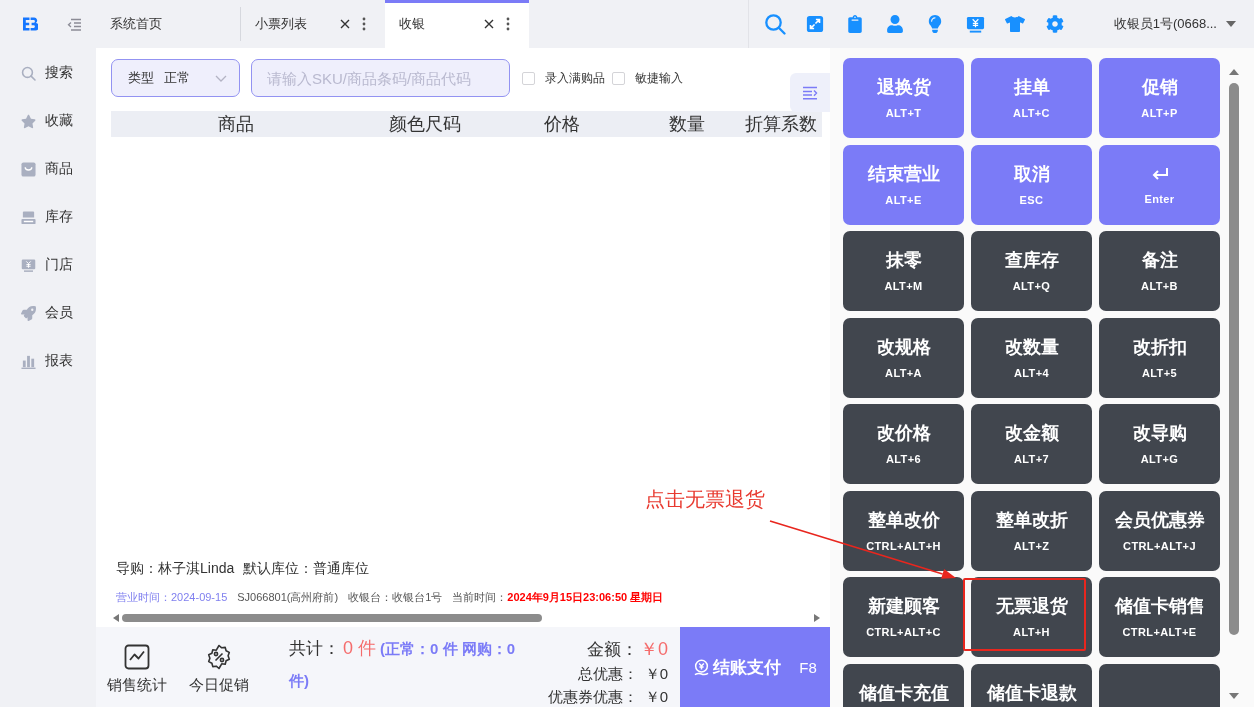 This screenshot has width=1254, height=707. I want to click on caret-icon, so click(1231, 24).